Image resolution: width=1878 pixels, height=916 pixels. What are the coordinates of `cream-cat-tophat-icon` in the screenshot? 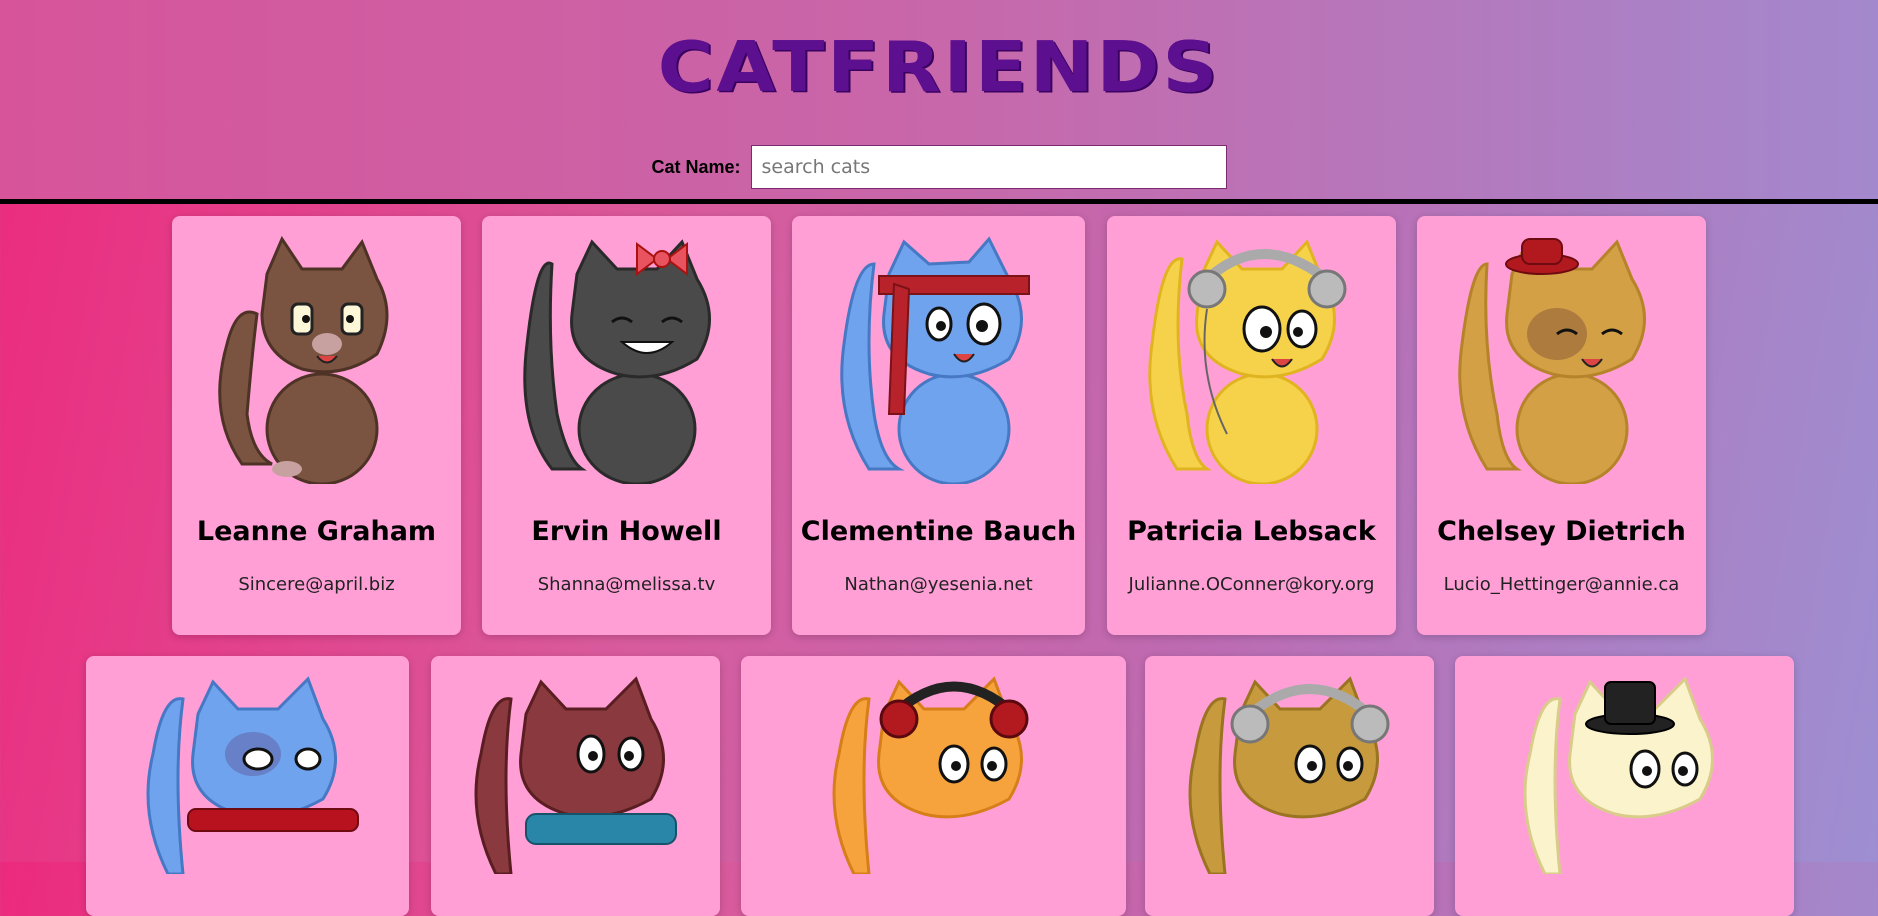 It's located at (1618, 775).